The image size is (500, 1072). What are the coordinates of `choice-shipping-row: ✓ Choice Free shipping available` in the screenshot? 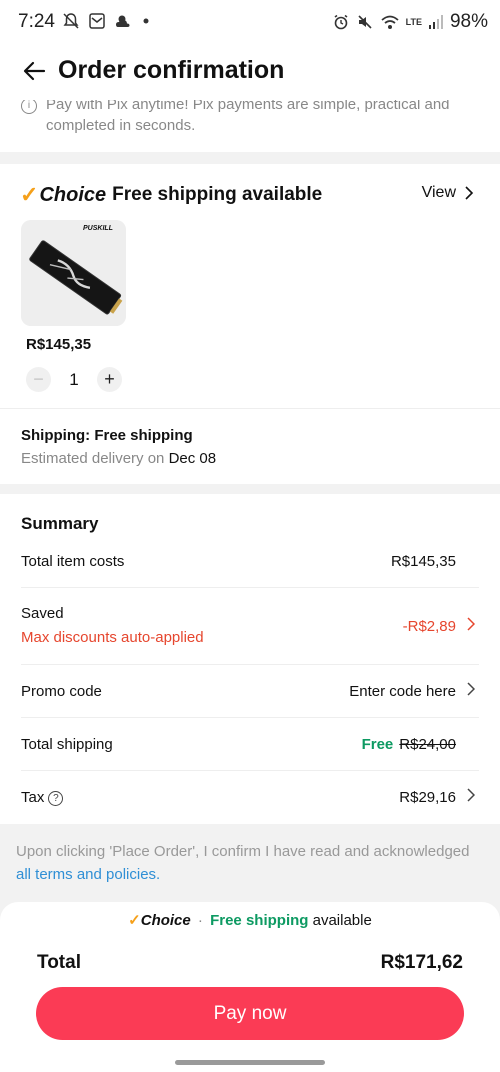 It's located at (171, 195).